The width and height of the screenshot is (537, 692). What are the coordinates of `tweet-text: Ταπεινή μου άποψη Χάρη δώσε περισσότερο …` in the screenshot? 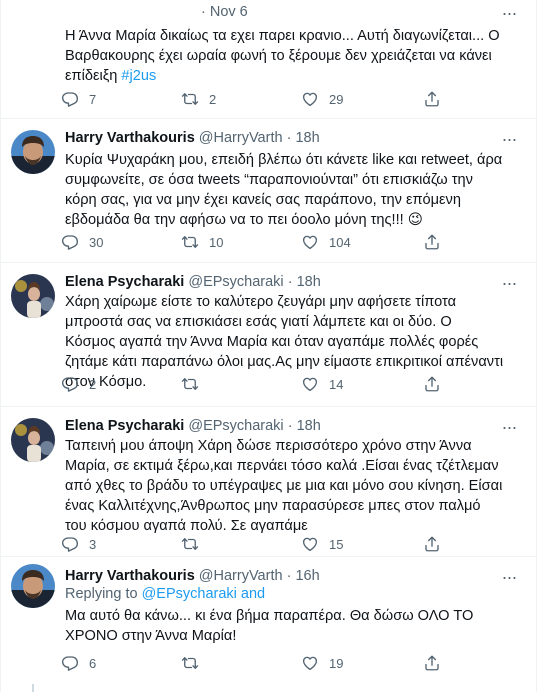 It's located at (284, 486).